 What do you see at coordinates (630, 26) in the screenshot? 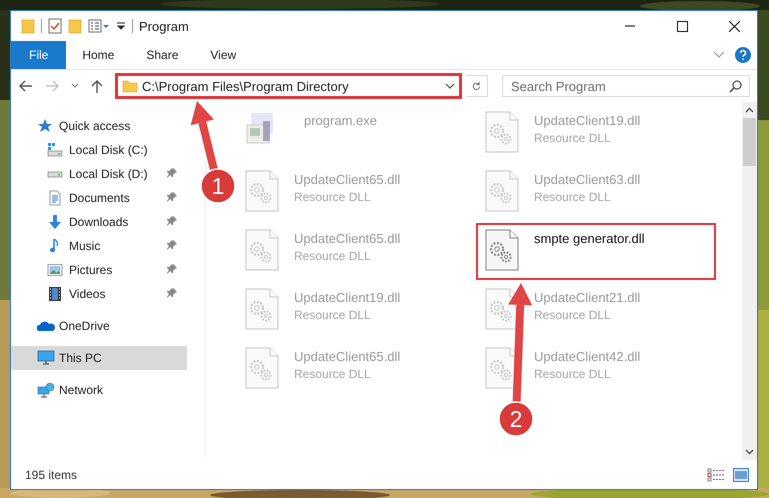
I see `minimize-icon` at bounding box center [630, 26].